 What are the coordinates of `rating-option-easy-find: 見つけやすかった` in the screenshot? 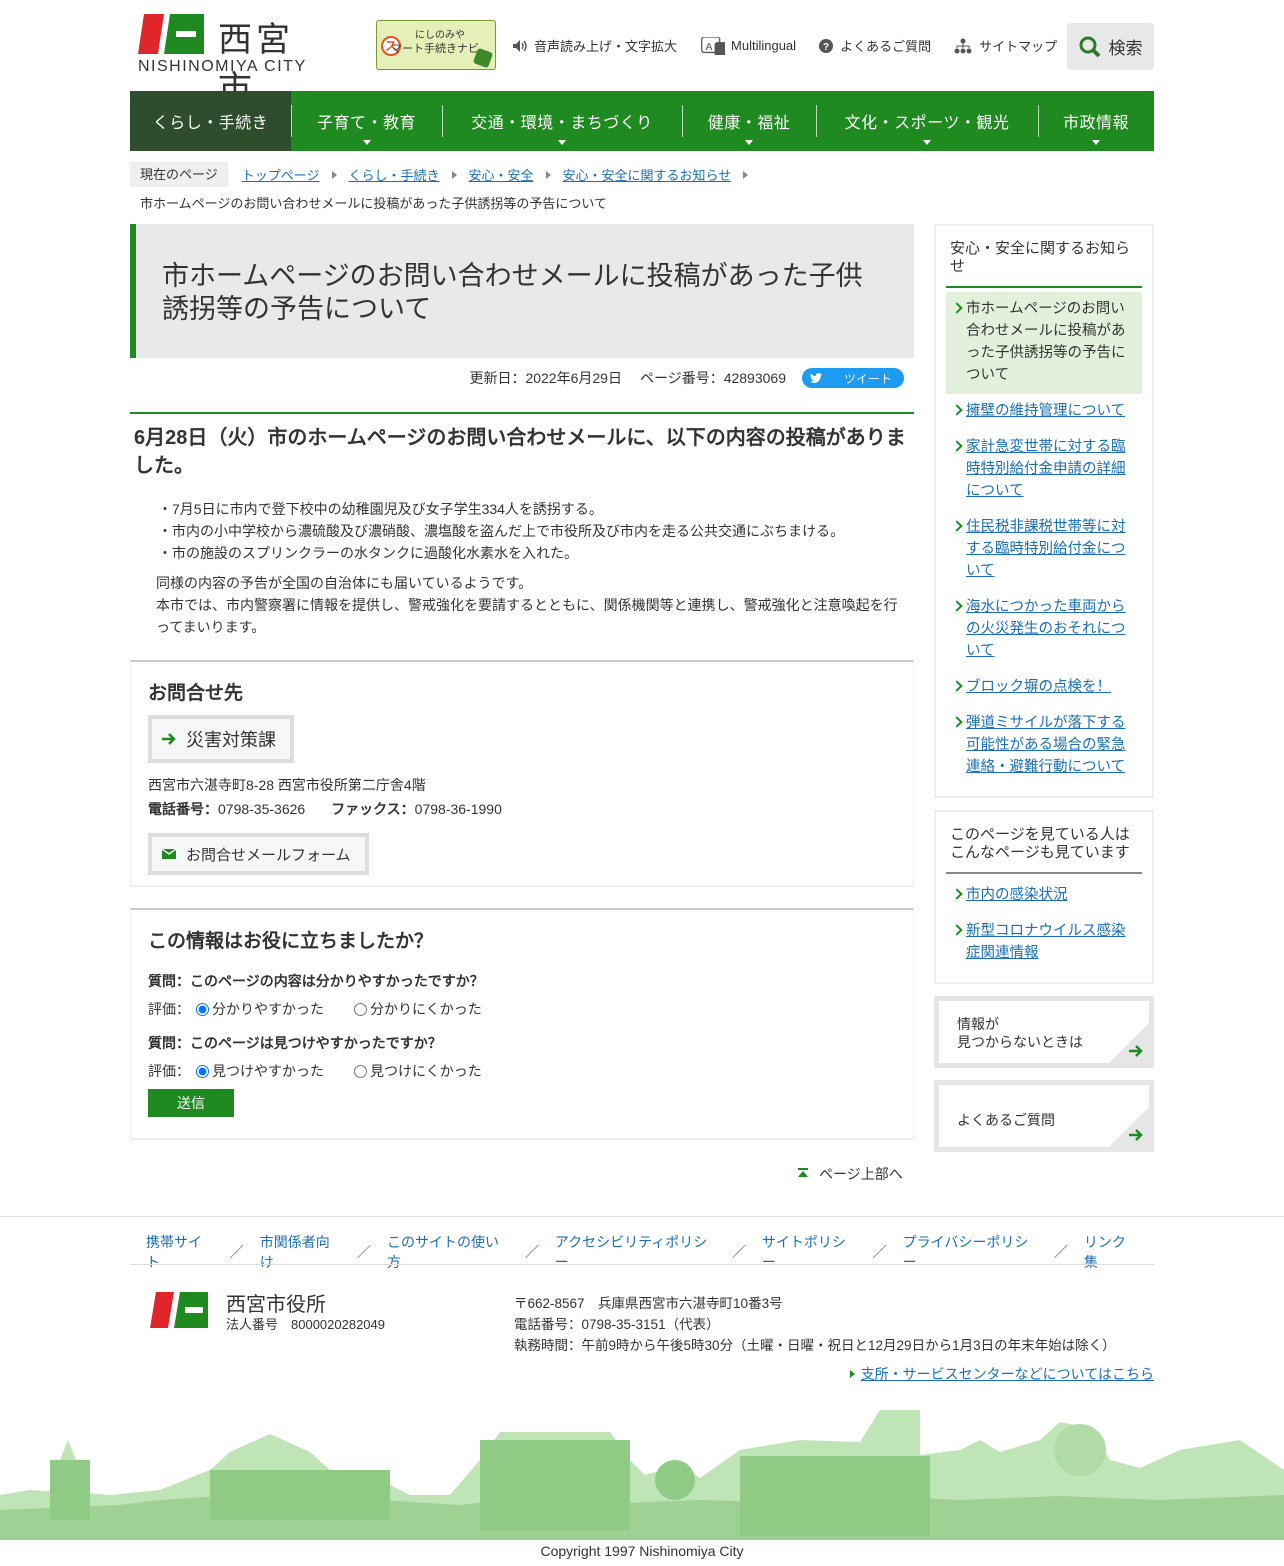 It's located at (257, 1071).